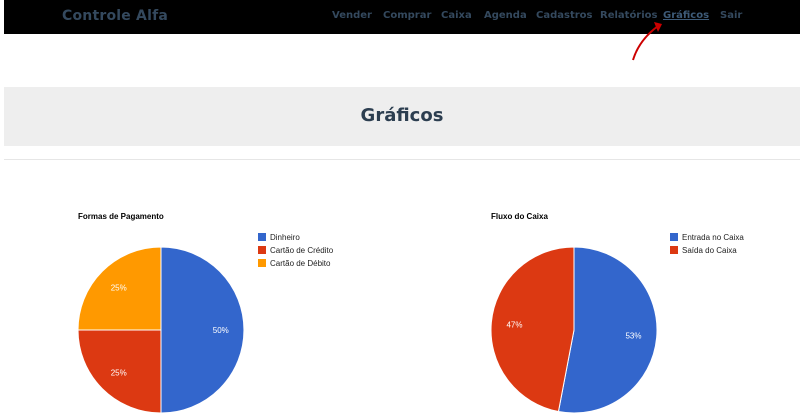 The image size is (800, 414). What do you see at coordinates (221, 330) in the screenshot?
I see `pie-slice-label: 50%` at bounding box center [221, 330].